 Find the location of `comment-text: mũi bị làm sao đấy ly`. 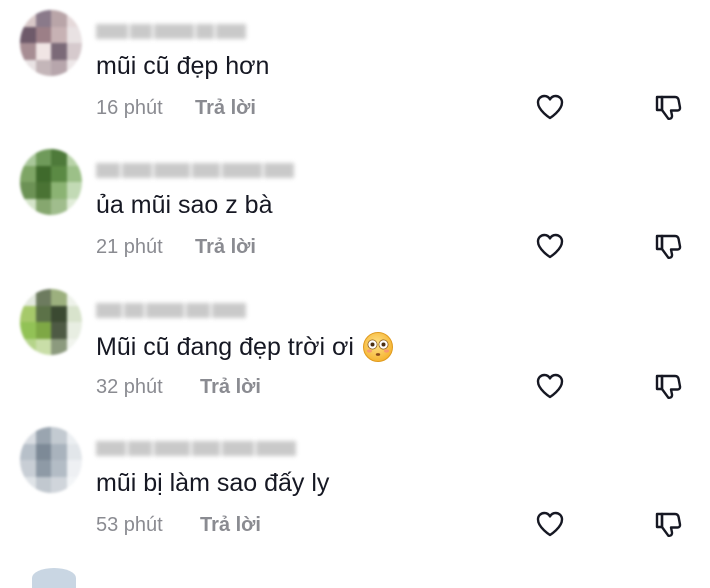

comment-text: mũi bị làm sao đấy ly is located at coordinates (212, 483).